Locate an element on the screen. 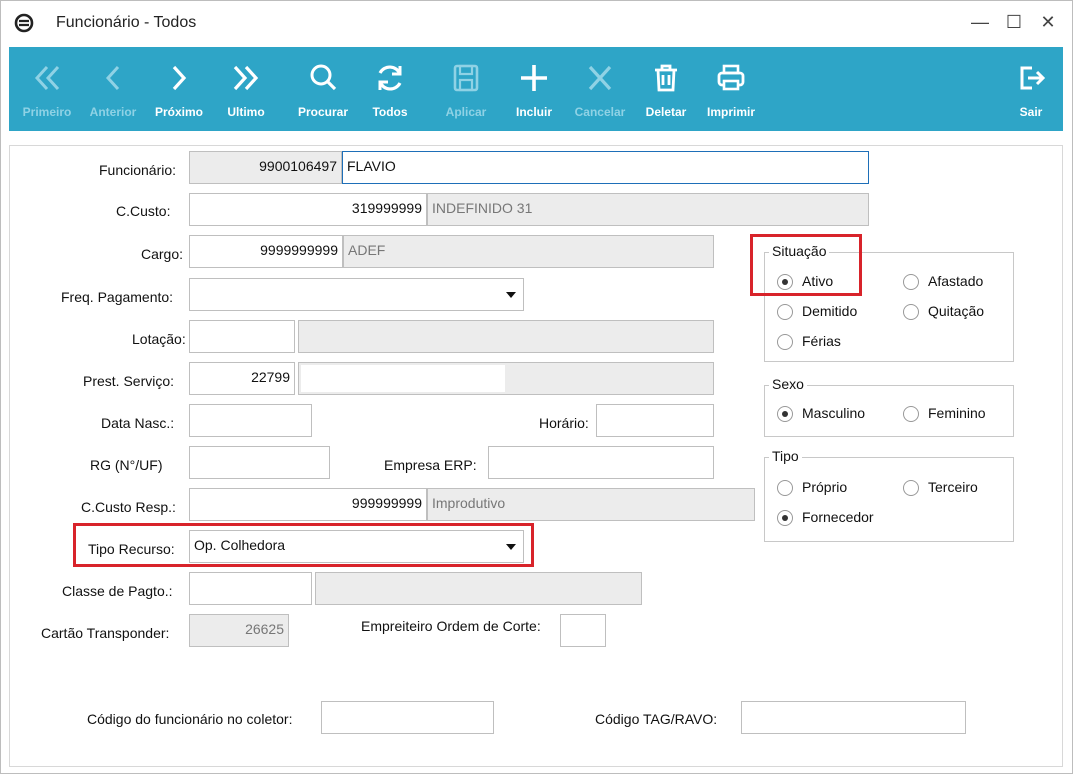  rg-field is located at coordinates (259, 462).